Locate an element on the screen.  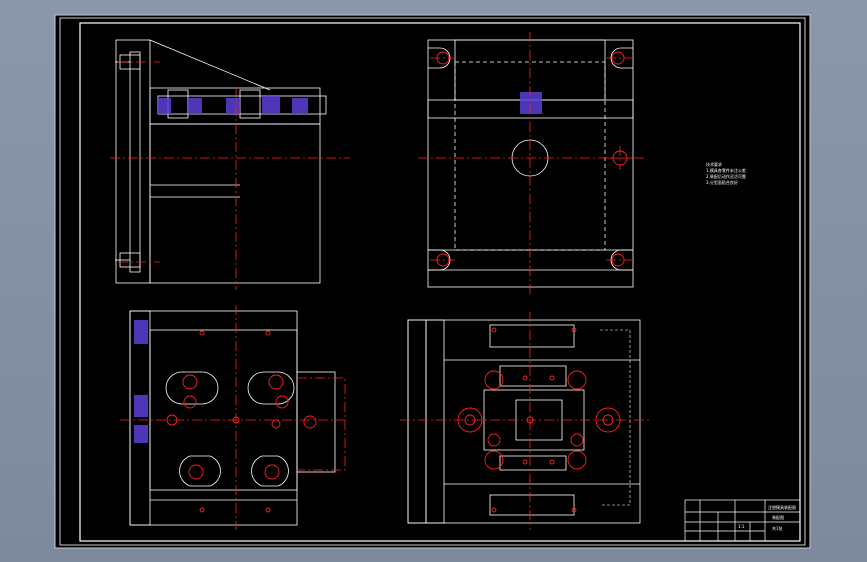
tech-note-1: 技术要求 is located at coordinates (714, 164).